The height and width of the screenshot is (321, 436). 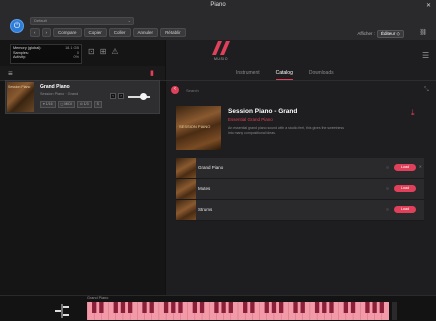 What do you see at coordinates (204, 188) in the screenshot?
I see `list-item-name: Mutes` at bounding box center [204, 188].